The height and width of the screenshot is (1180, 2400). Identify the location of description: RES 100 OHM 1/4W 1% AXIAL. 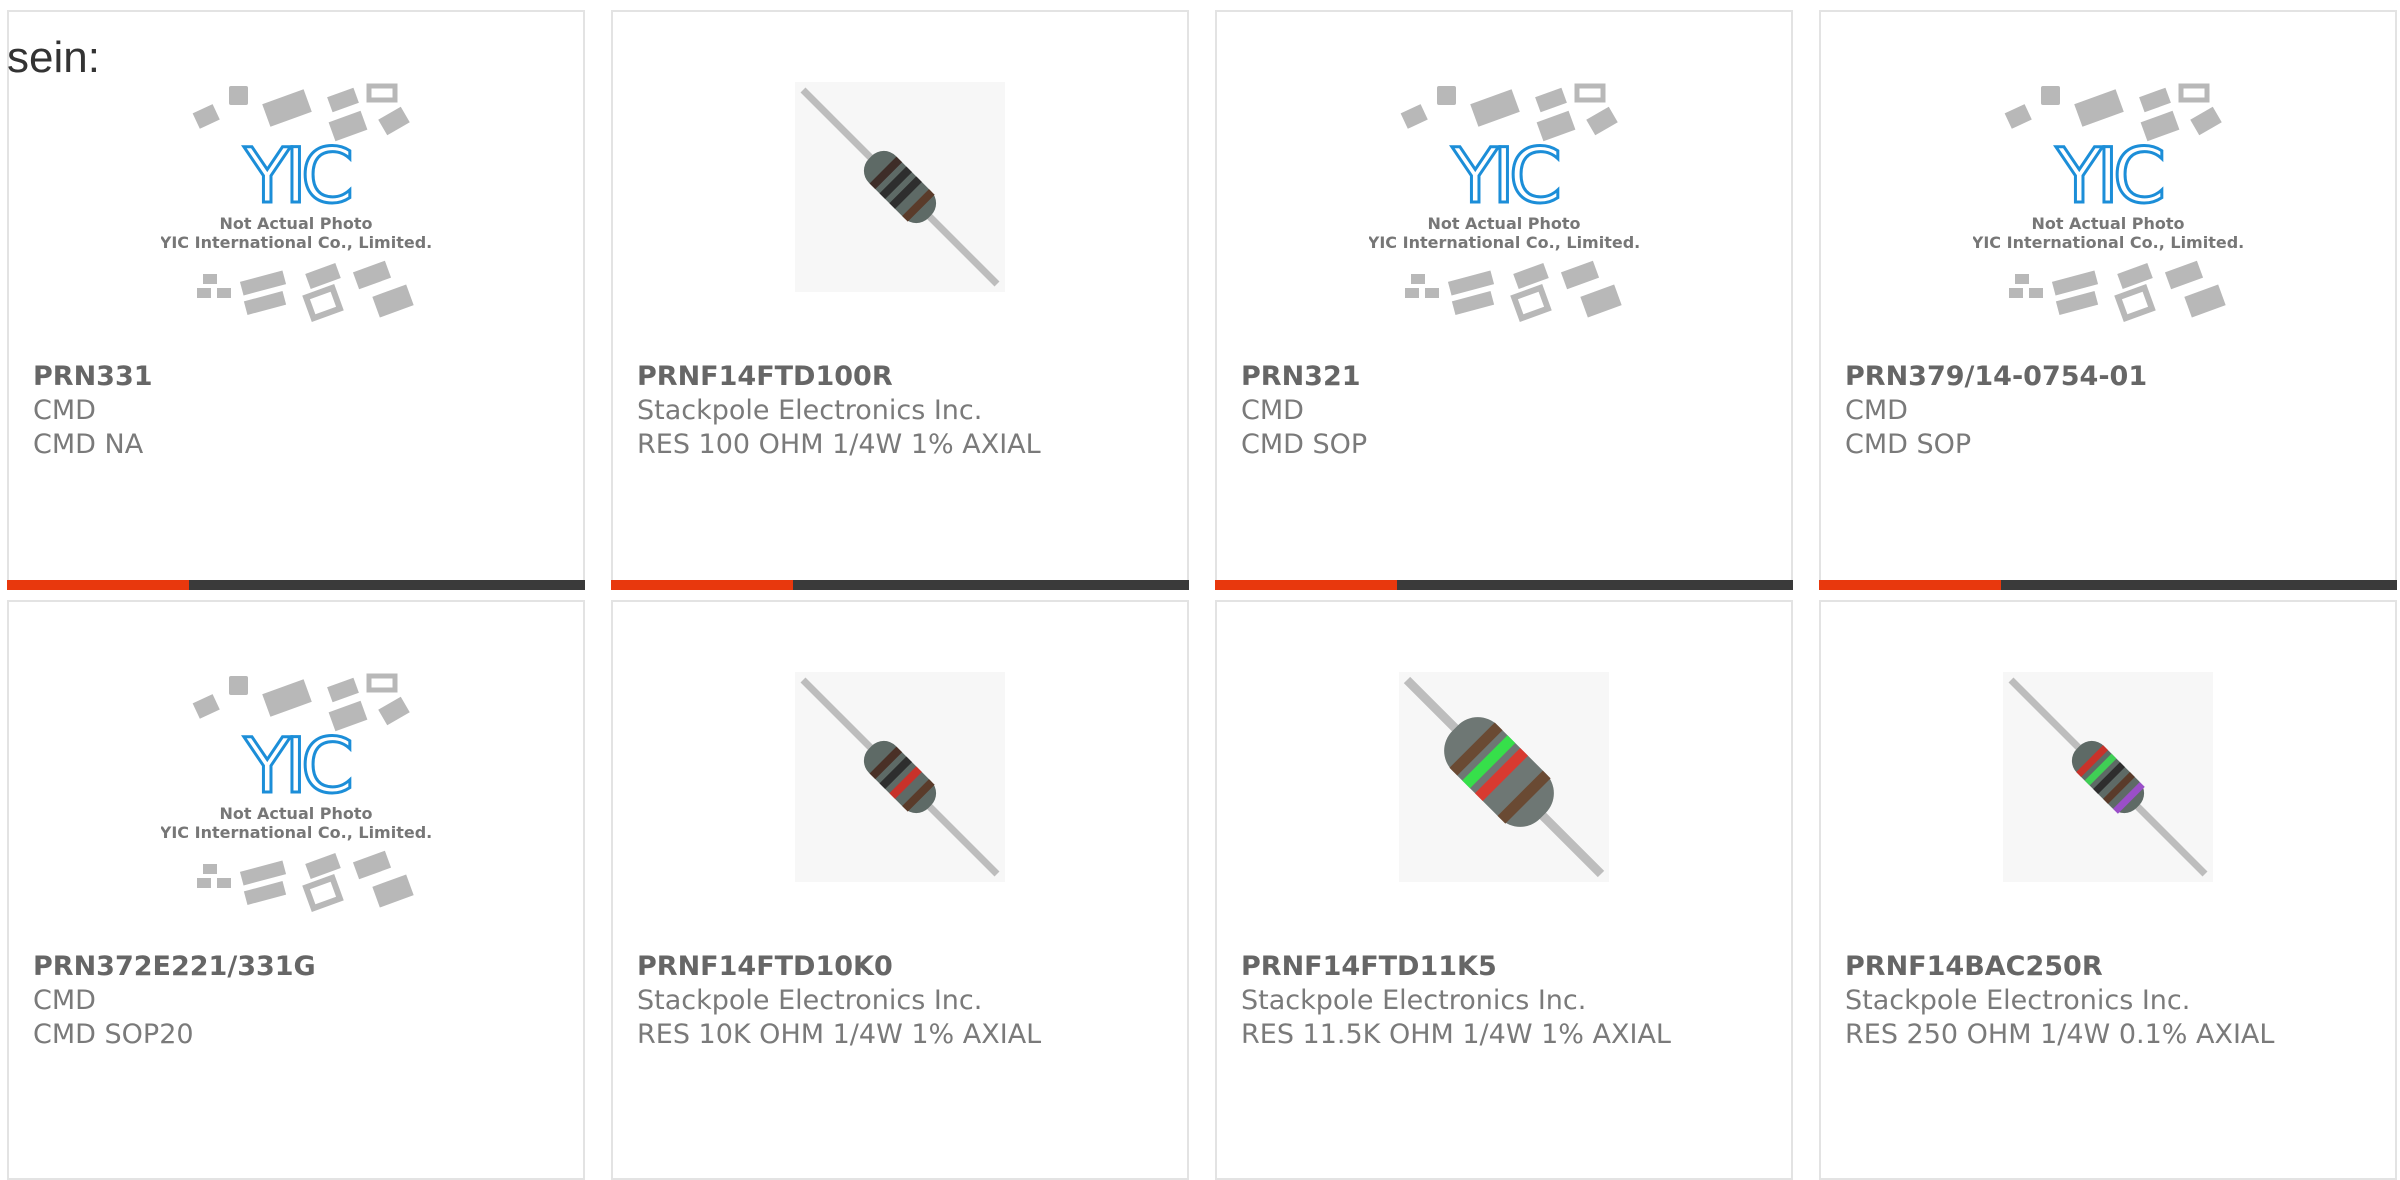
(839, 444).